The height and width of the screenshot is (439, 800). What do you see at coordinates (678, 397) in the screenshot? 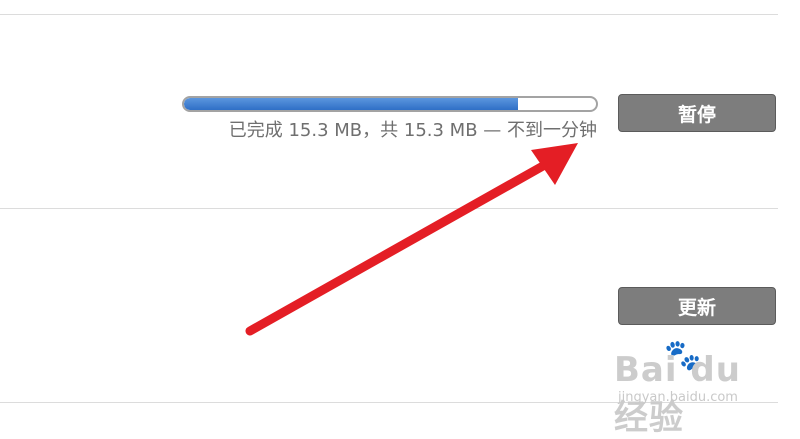
I see `watermark-url-text: jingyan.baidu.com` at bounding box center [678, 397].